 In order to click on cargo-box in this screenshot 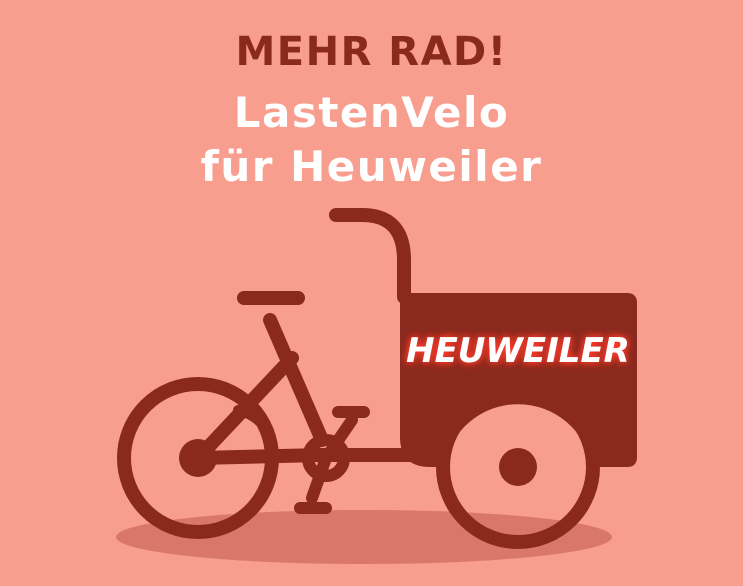, I will do `click(518, 380)`.